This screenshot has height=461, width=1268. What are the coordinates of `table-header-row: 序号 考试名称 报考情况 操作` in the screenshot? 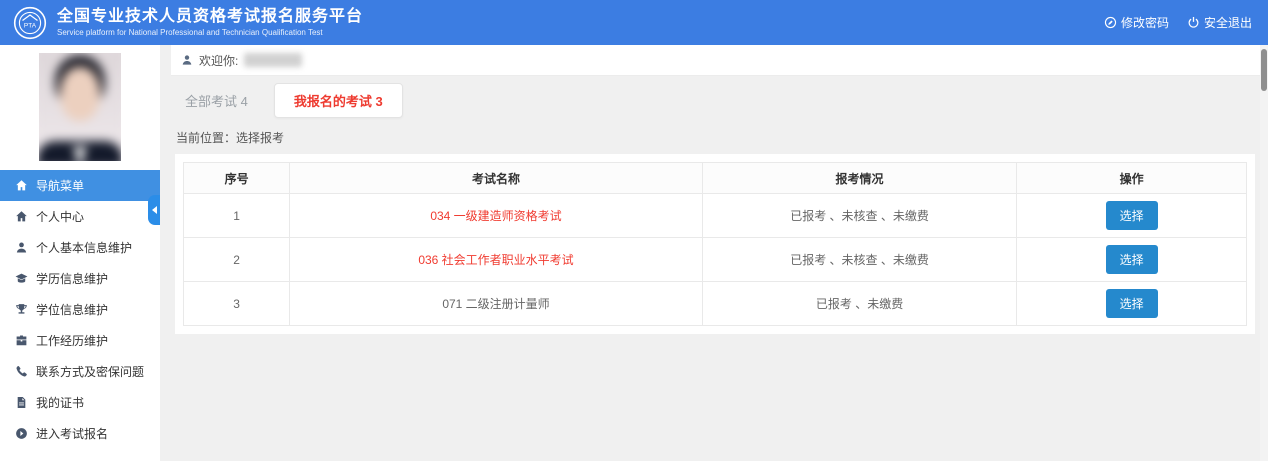 It's located at (714, 178).